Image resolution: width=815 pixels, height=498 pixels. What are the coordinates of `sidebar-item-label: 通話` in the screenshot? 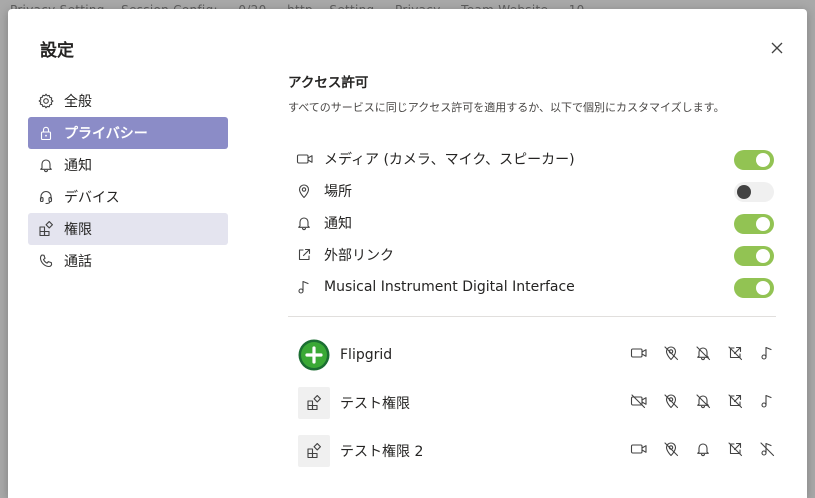 It's located at (78, 262).